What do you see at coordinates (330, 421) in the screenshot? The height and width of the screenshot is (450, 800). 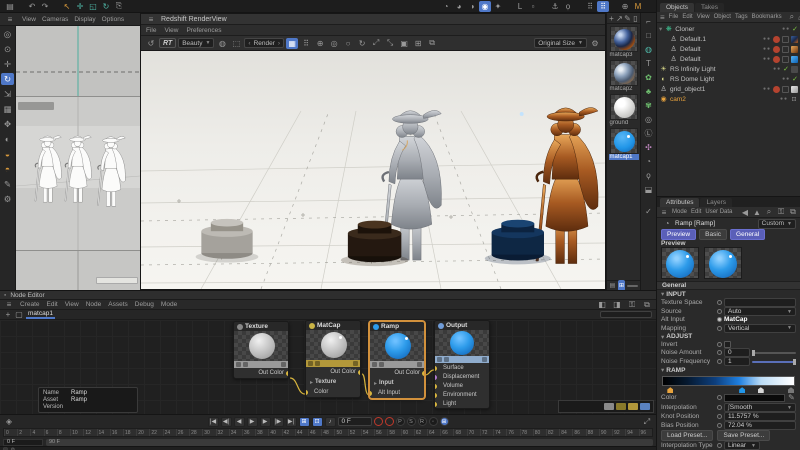 I see `sound-button: ♪` at bounding box center [330, 421].